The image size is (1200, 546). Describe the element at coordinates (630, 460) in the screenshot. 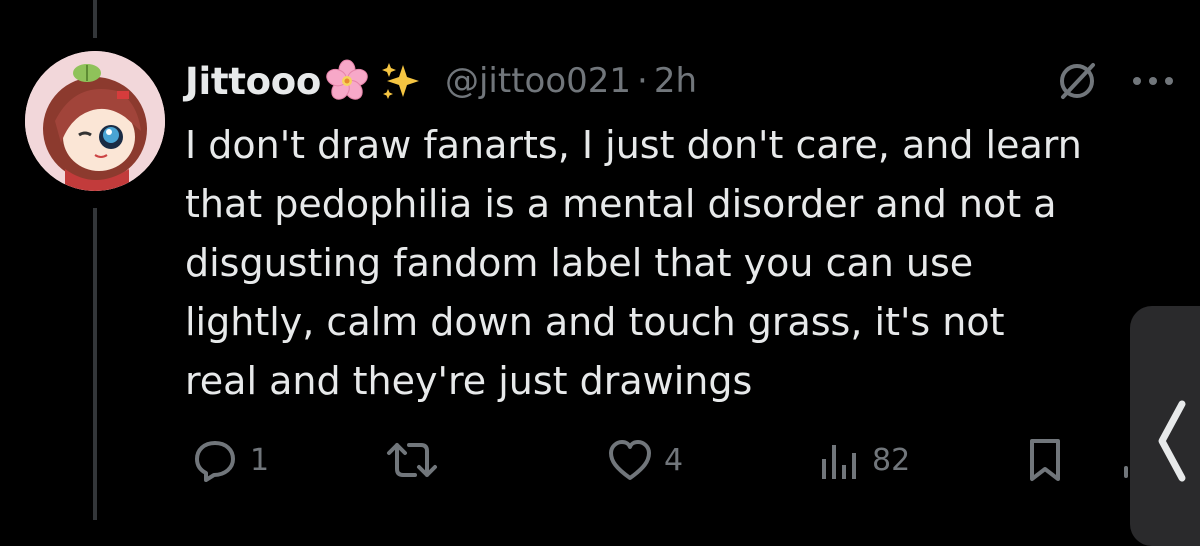

I see `like-icon` at that location.